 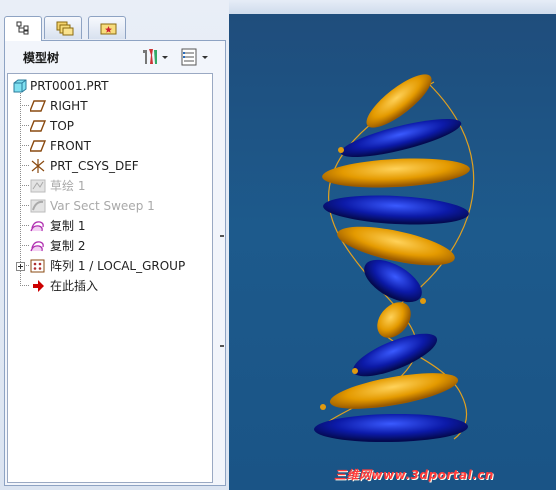 I want to click on tree-item-label: 复制 2, so click(x=68, y=246).